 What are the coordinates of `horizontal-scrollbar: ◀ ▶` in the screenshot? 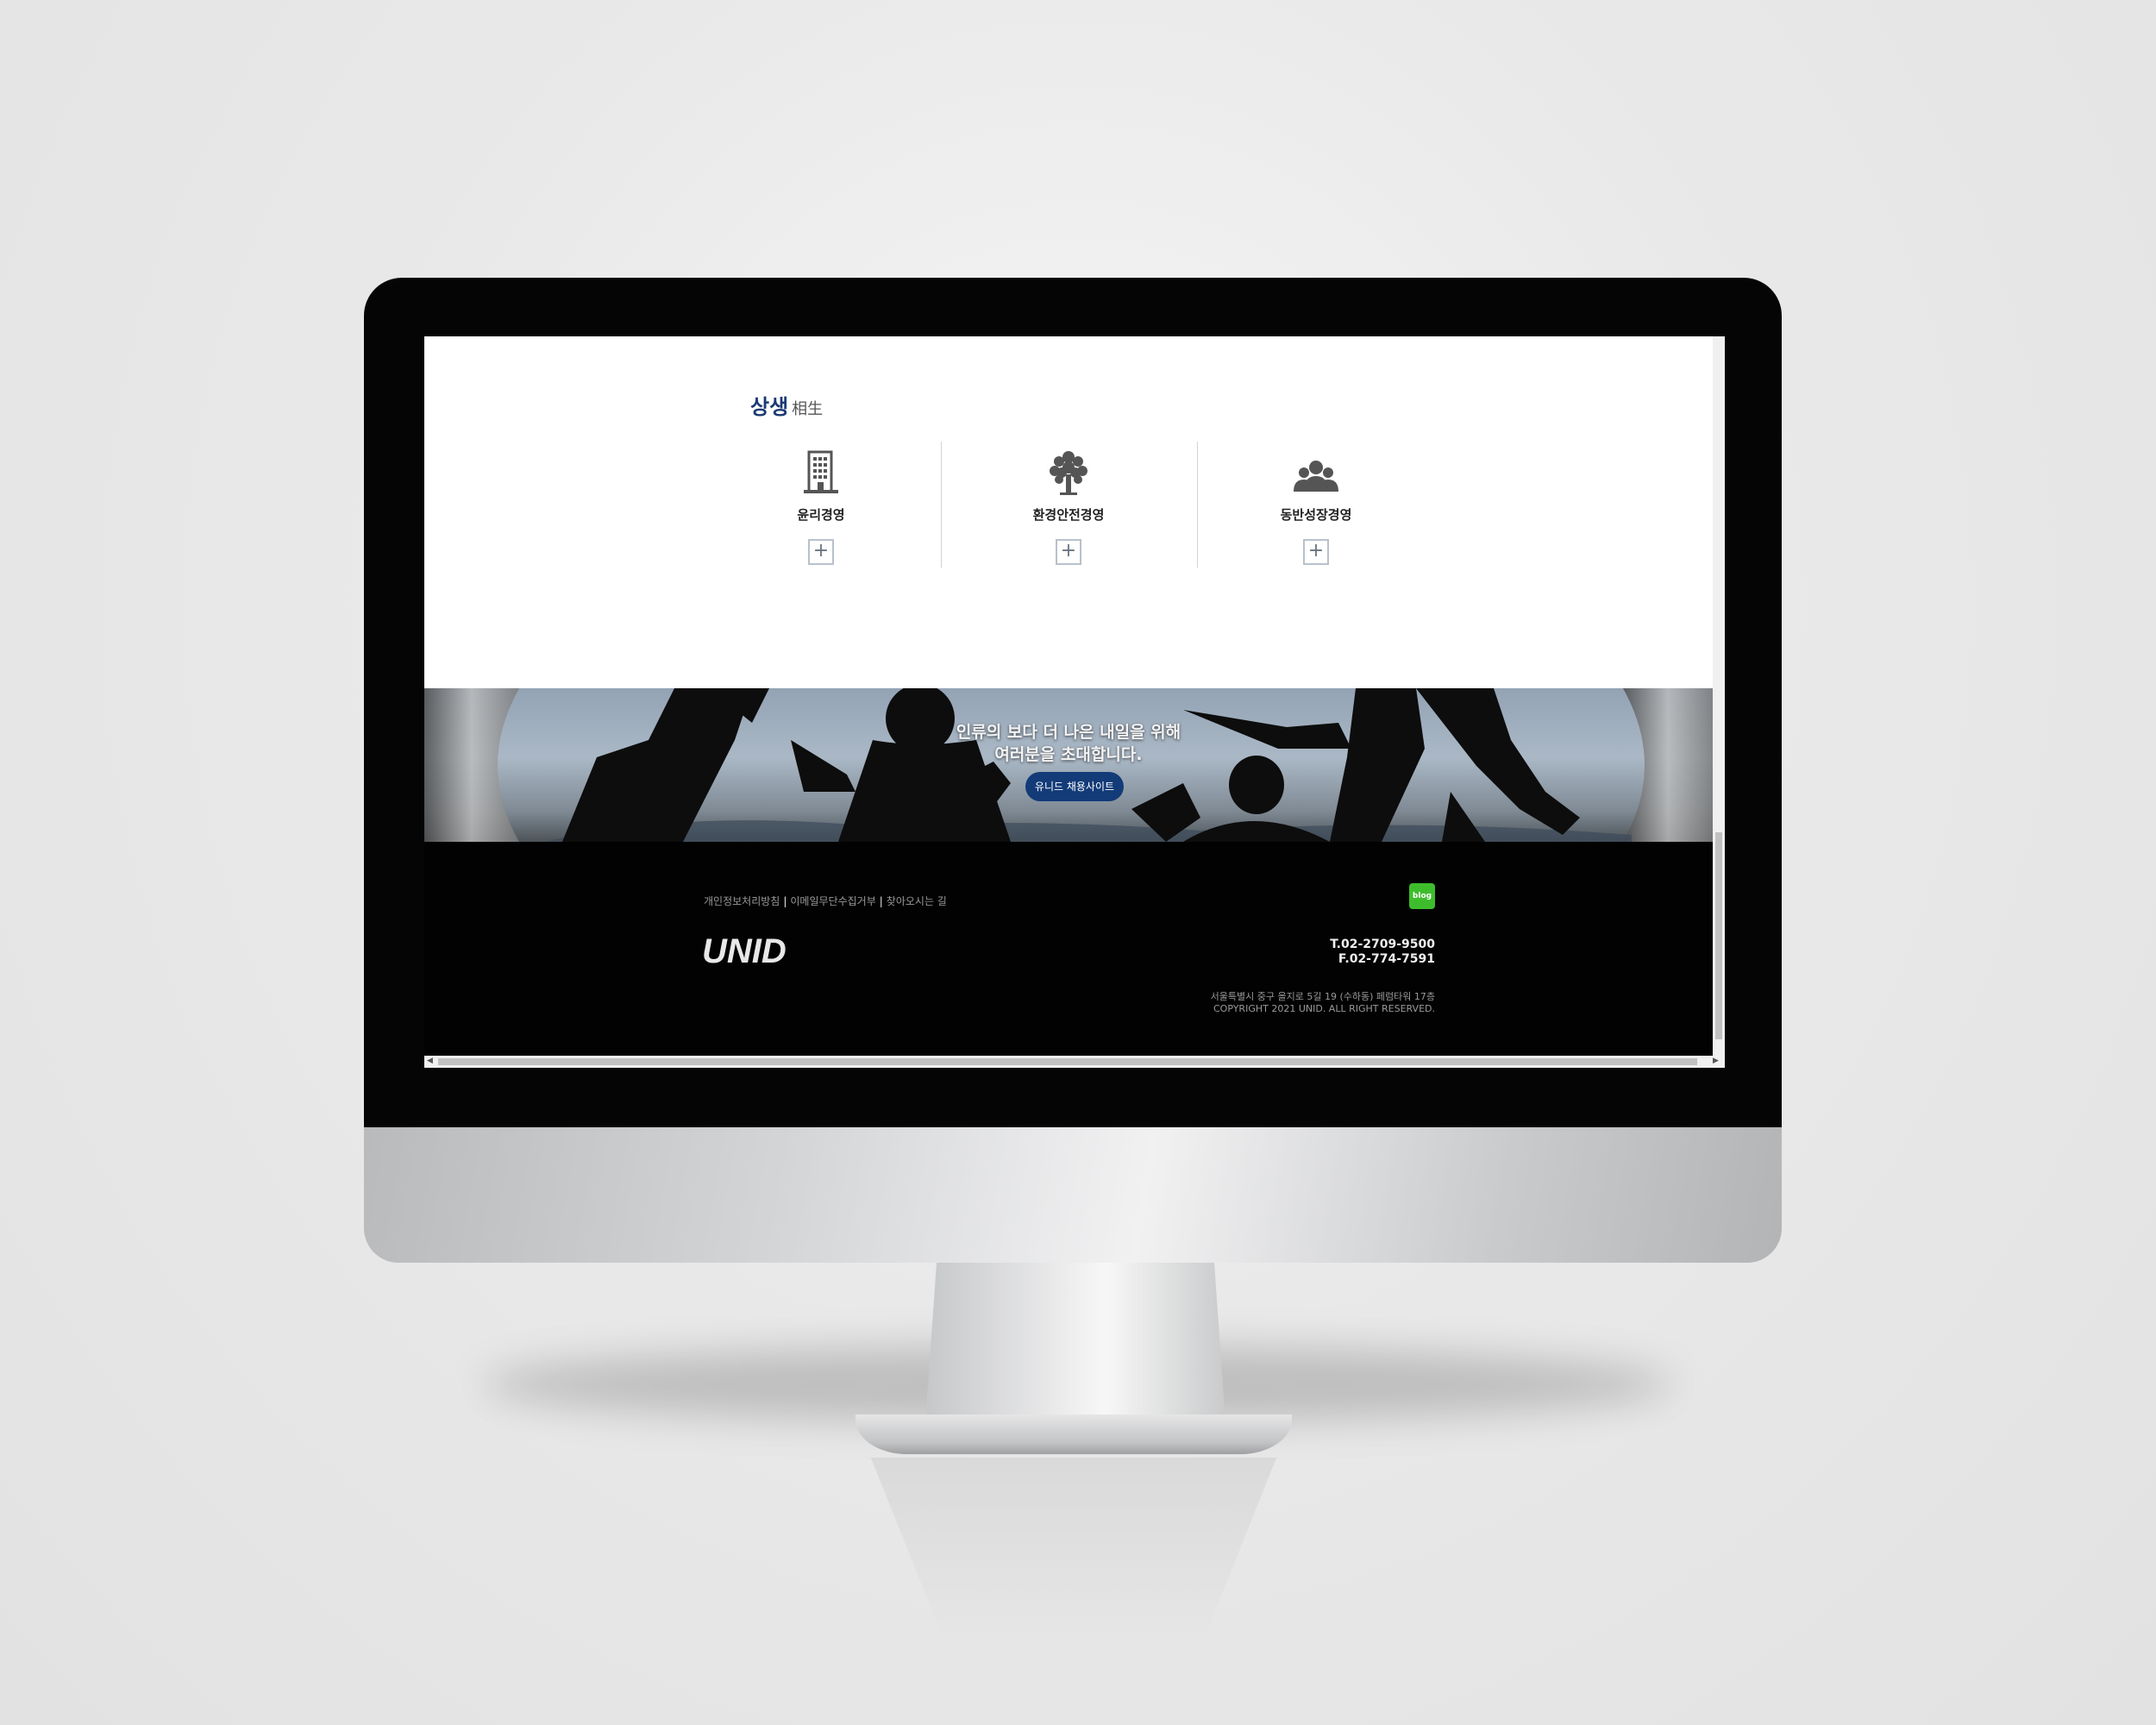 It's located at (1074, 1062).